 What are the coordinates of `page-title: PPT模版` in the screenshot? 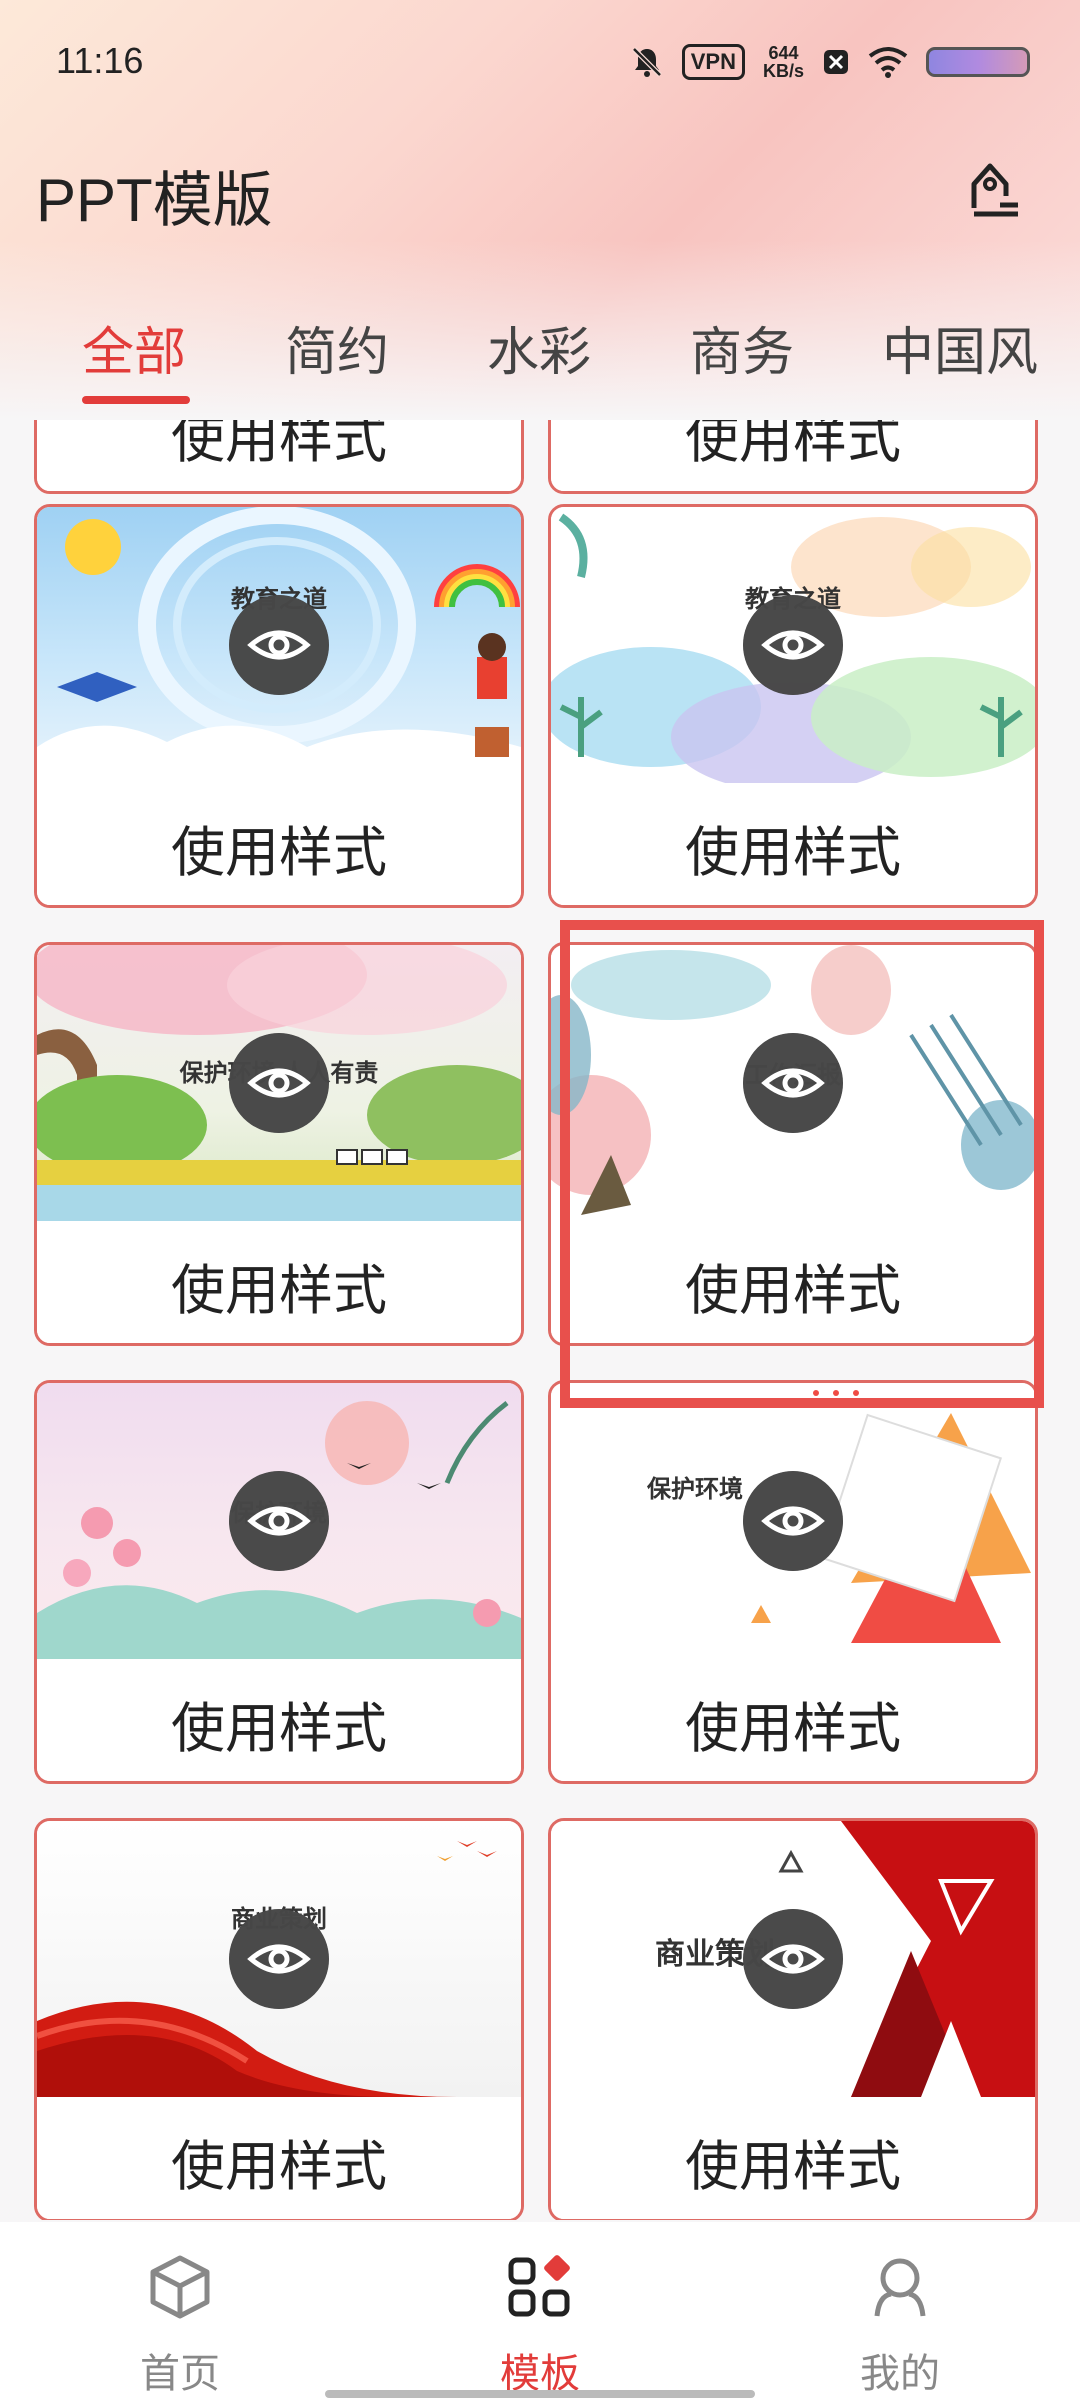 It's located at (154, 200).